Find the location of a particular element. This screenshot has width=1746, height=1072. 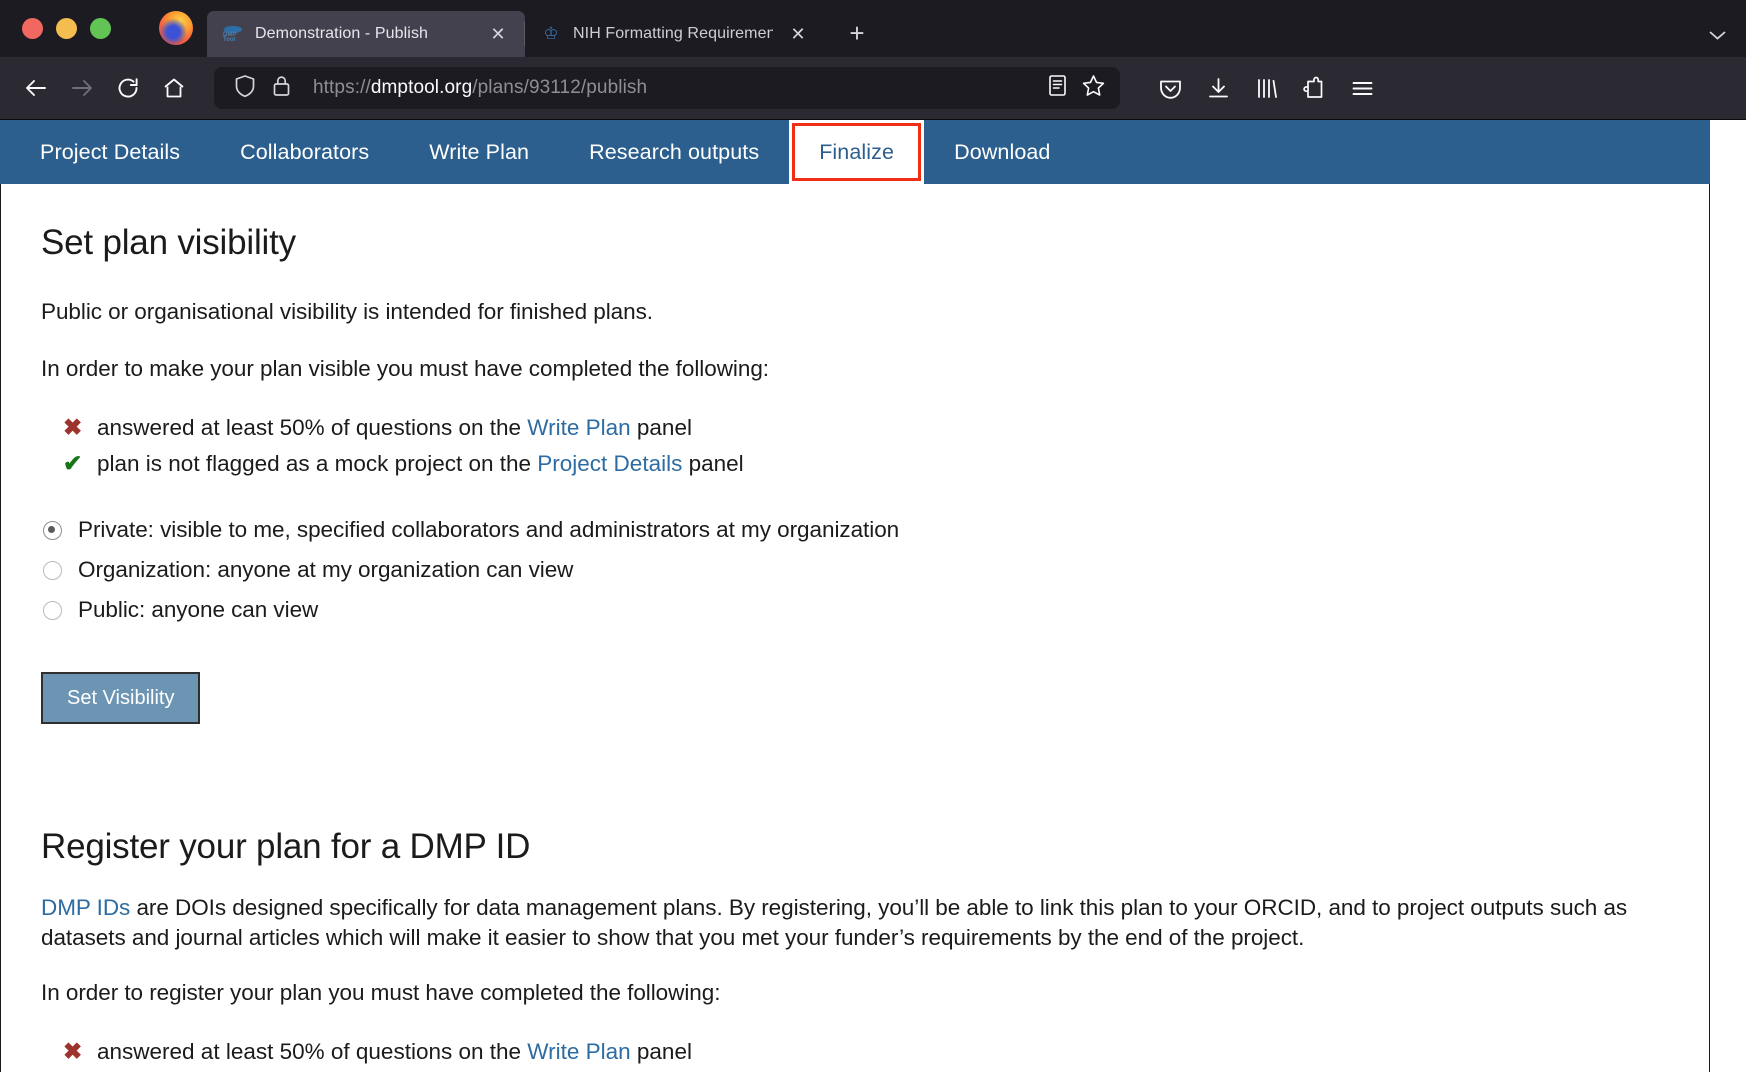

tab-project-details: Project Details is located at coordinates (105, 152).